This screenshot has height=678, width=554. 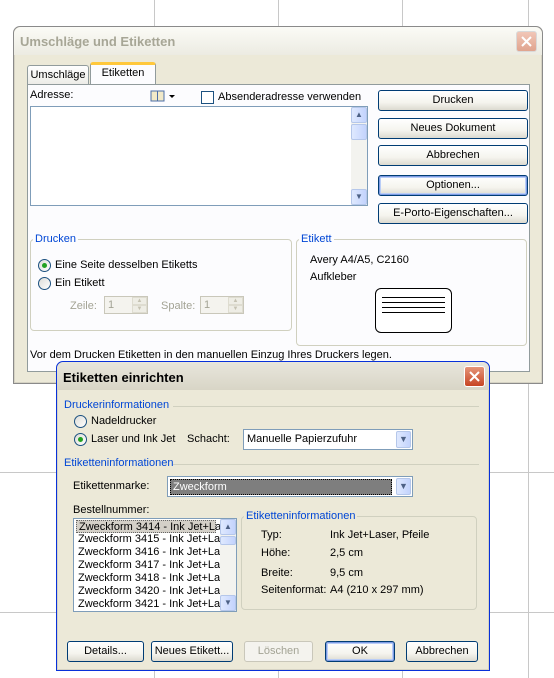 I want to click on delete-button: Löschen, so click(x=278, y=651).